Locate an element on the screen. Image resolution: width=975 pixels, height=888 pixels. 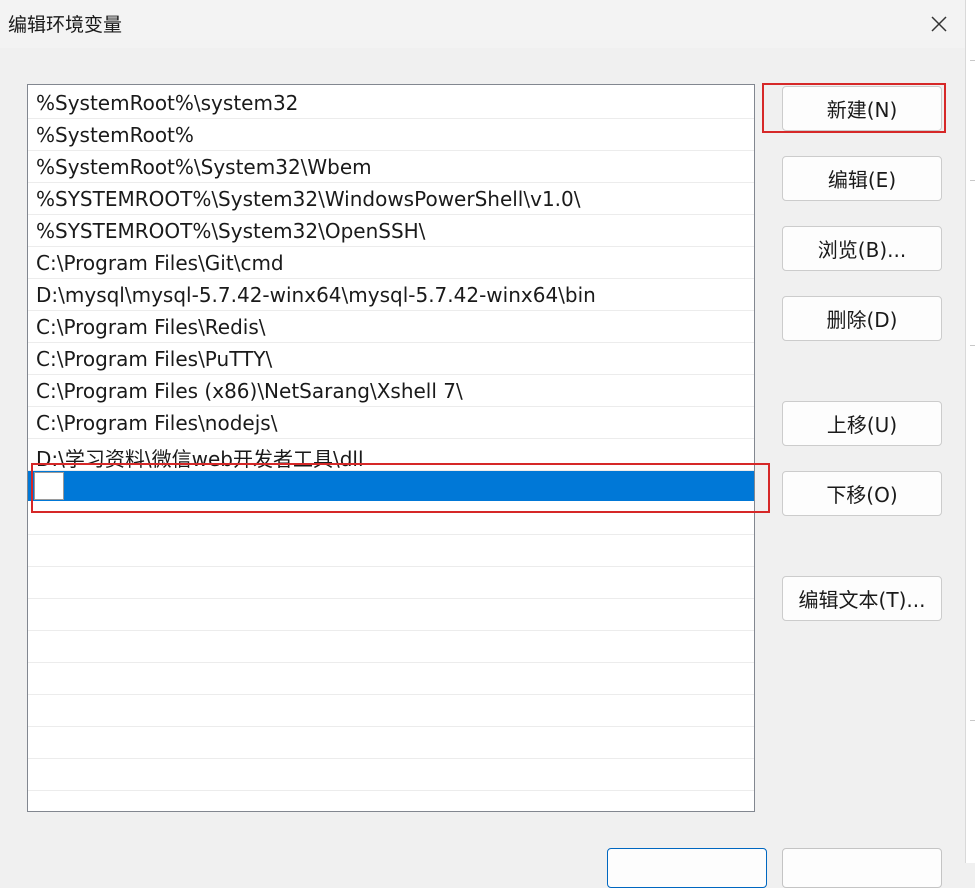
close-button is located at coordinates (939, 24).